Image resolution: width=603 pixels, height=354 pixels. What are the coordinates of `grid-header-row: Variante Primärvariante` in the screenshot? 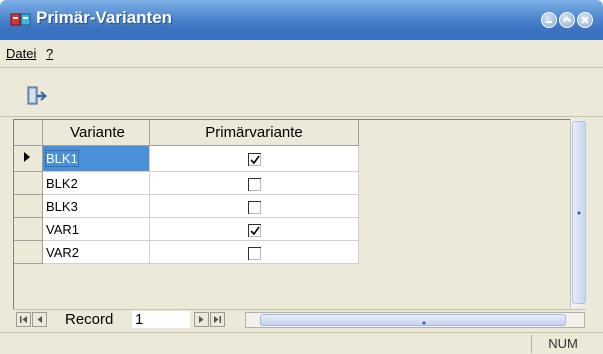 It's located at (186, 133).